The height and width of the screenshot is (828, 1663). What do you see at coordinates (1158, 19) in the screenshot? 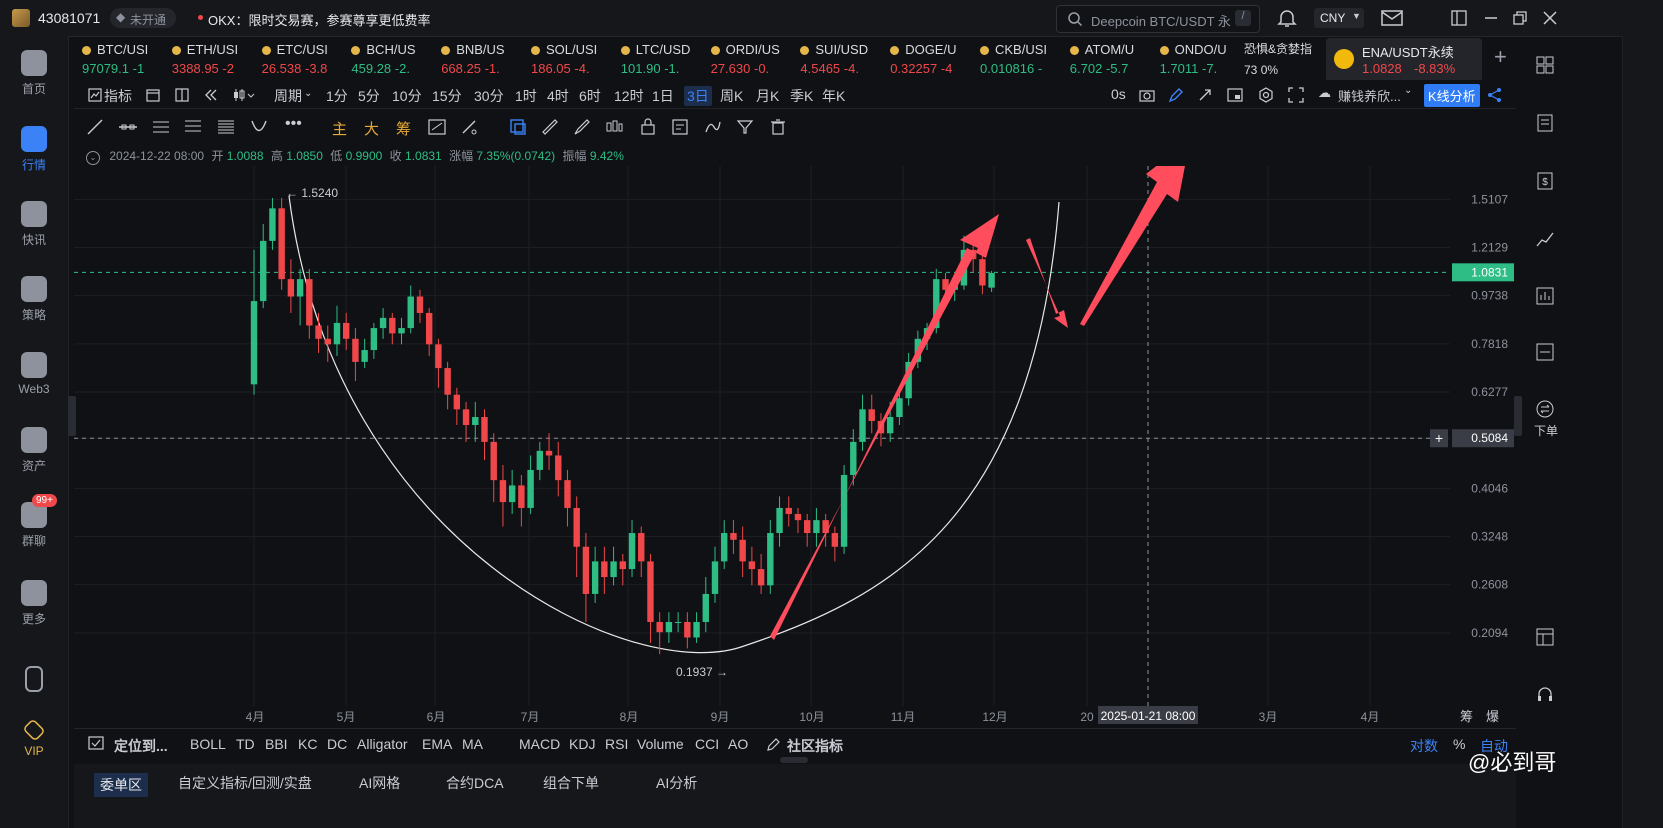
I see `search-box: Deepcoin BTC/USDT 永续 /` at bounding box center [1158, 19].